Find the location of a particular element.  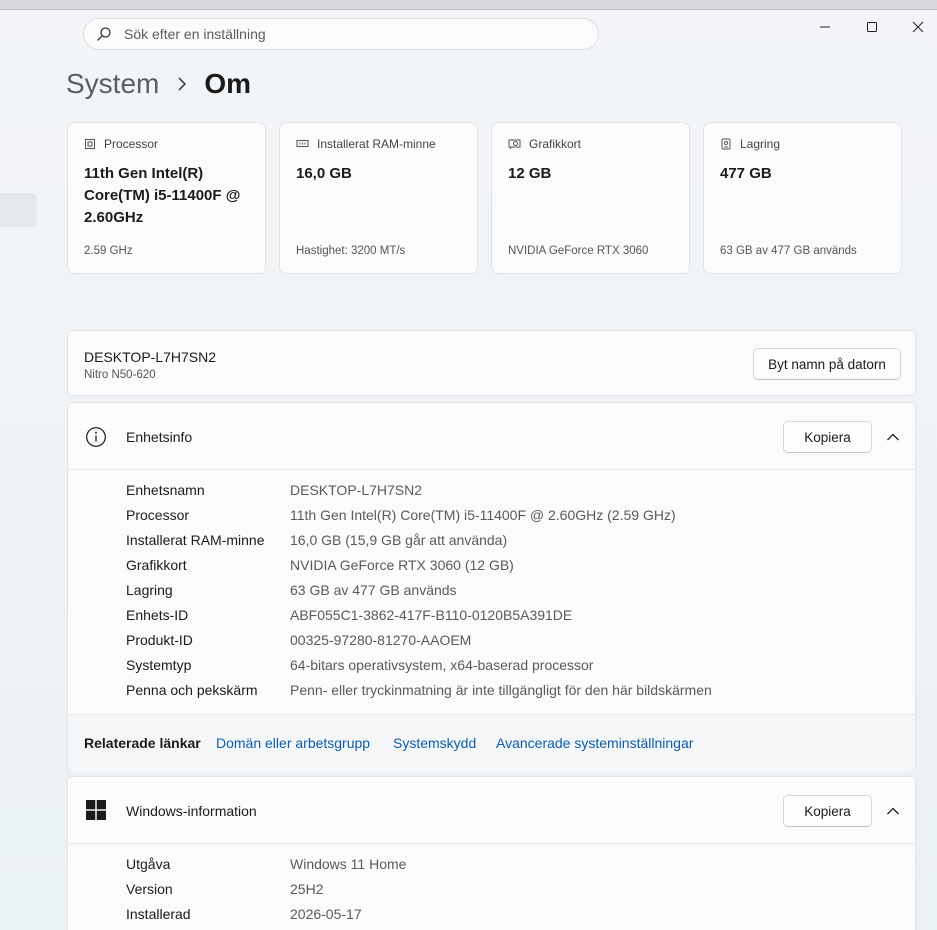

device-info-header: Enhetsinfo Kopiera is located at coordinates (491, 436).